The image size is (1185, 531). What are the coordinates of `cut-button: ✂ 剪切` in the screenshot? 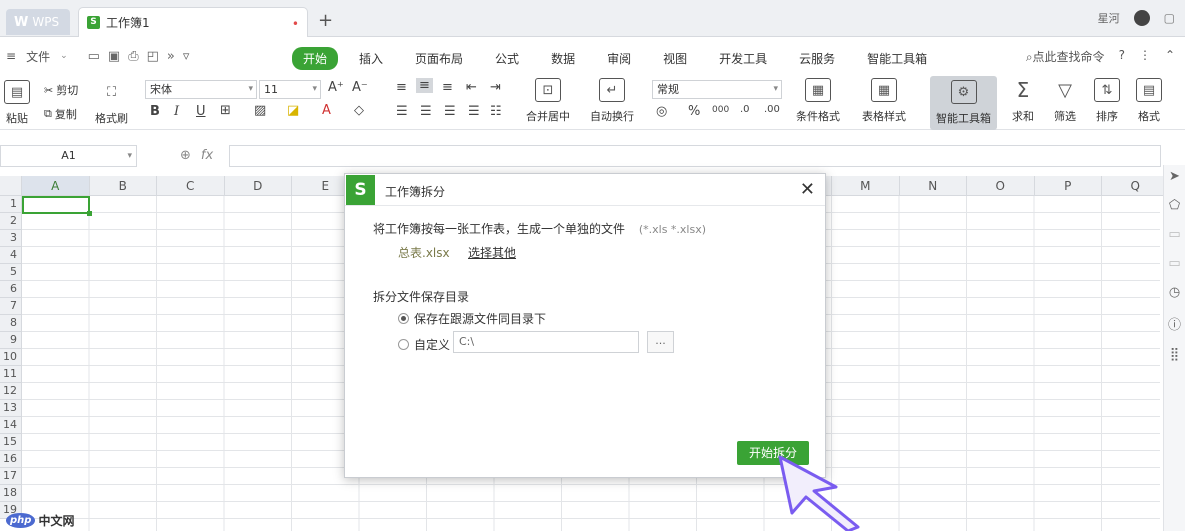 It's located at (61, 90).